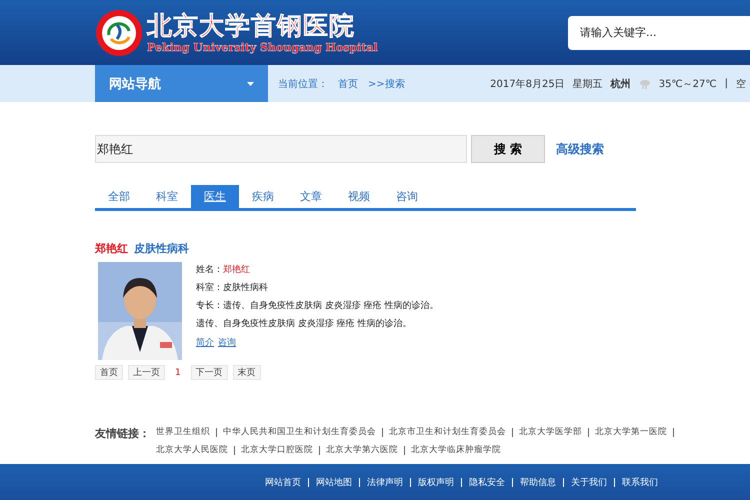 This screenshot has width=750, height=500. What do you see at coordinates (359, 196) in the screenshot?
I see `category-tab: 视频` at bounding box center [359, 196].